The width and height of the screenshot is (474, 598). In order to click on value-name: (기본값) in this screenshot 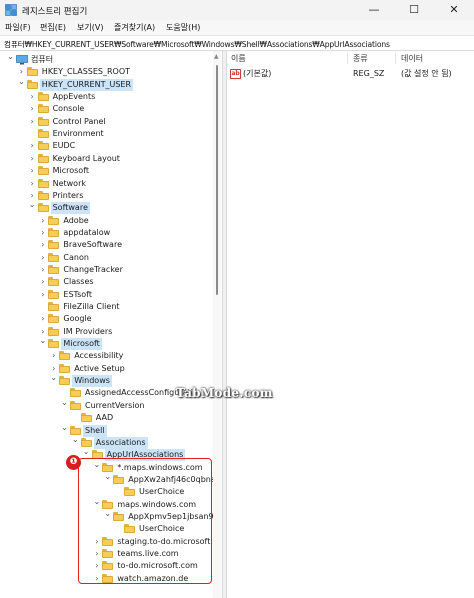, I will do `click(257, 73)`.